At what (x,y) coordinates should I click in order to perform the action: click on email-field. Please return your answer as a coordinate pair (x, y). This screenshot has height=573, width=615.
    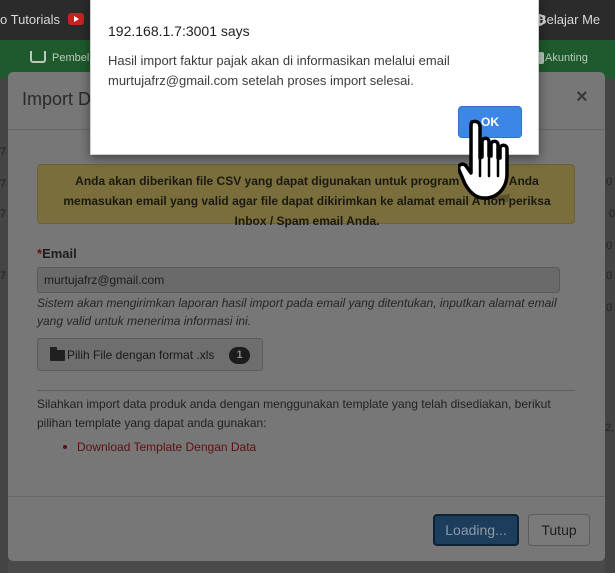
    Looking at the image, I should click on (298, 280).